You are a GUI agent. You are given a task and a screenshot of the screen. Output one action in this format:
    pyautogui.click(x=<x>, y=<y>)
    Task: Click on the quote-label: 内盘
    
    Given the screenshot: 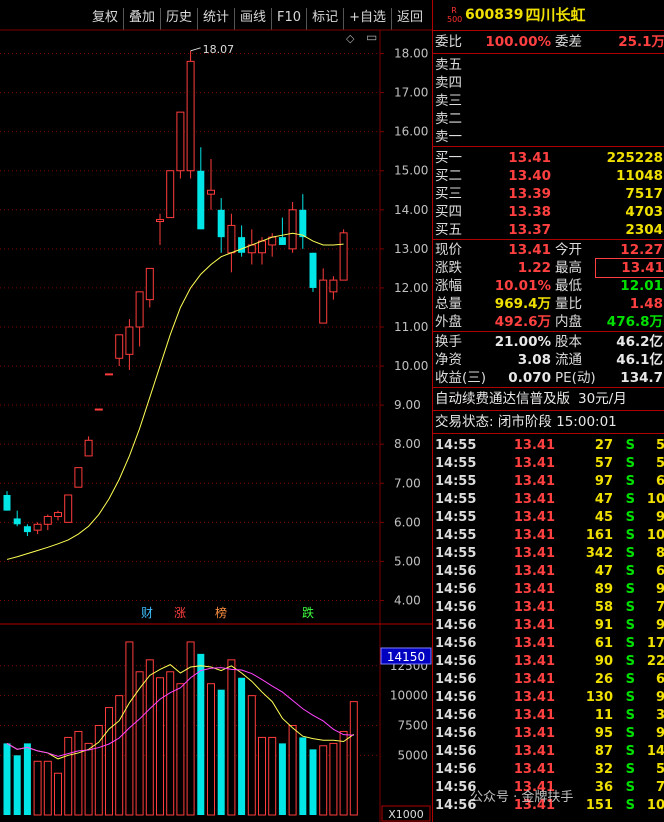 What is the action you would take?
    pyautogui.click(x=568, y=322)
    